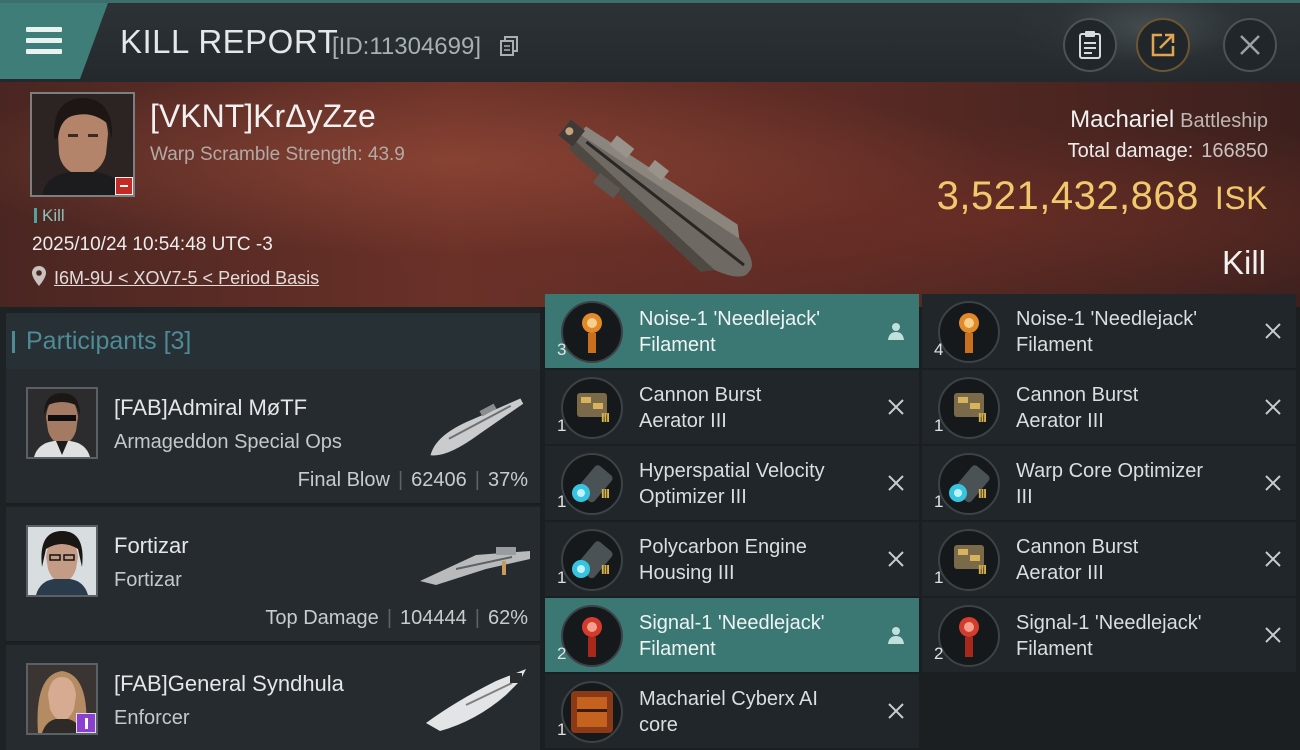  What do you see at coordinates (39, 276) in the screenshot?
I see `location-pin-icon` at bounding box center [39, 276].